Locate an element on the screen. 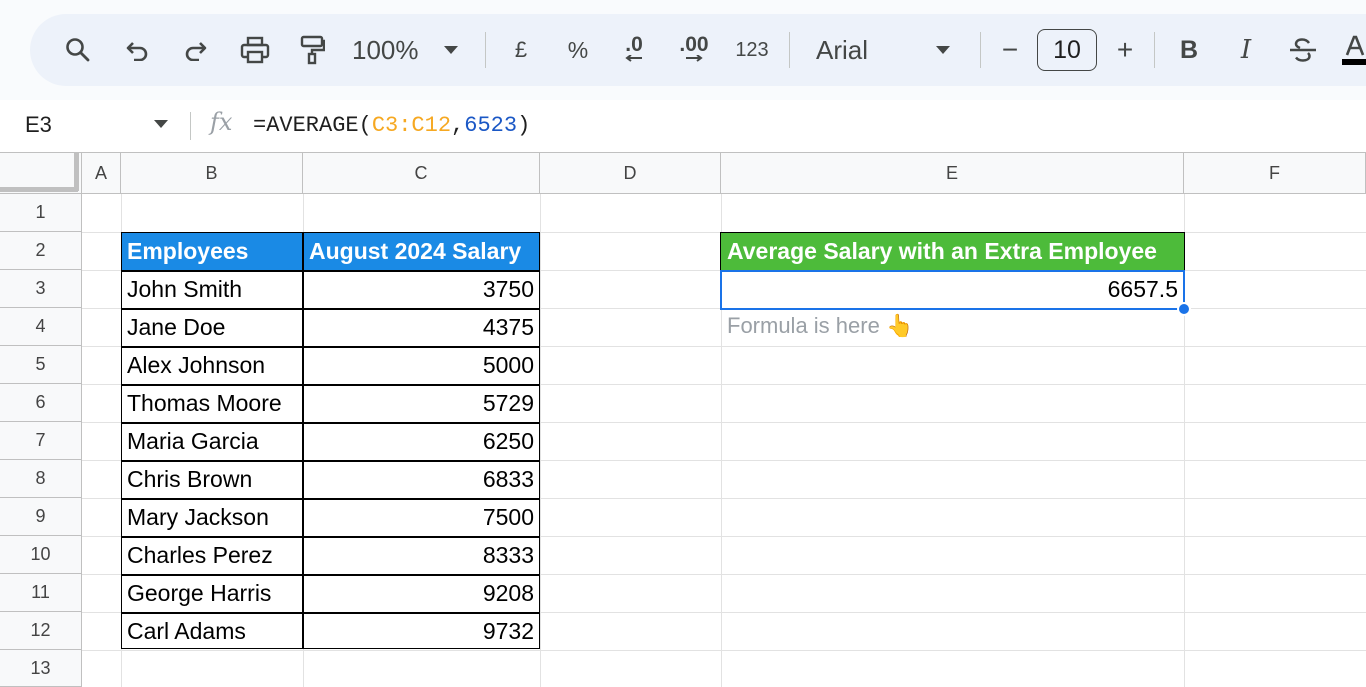  bold-button: B is located at coordinates (1189, 50).